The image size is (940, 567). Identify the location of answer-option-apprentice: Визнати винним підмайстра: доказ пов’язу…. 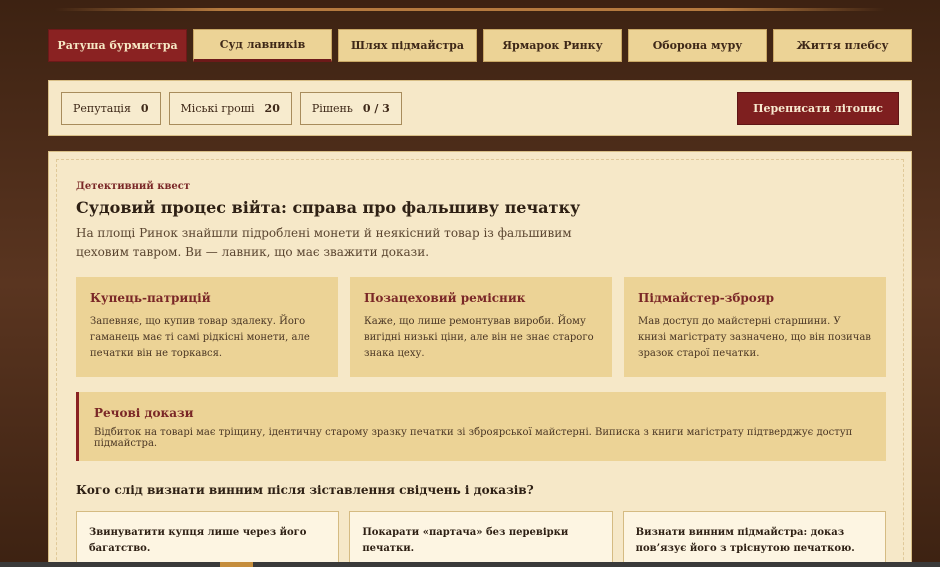
(754, 539).